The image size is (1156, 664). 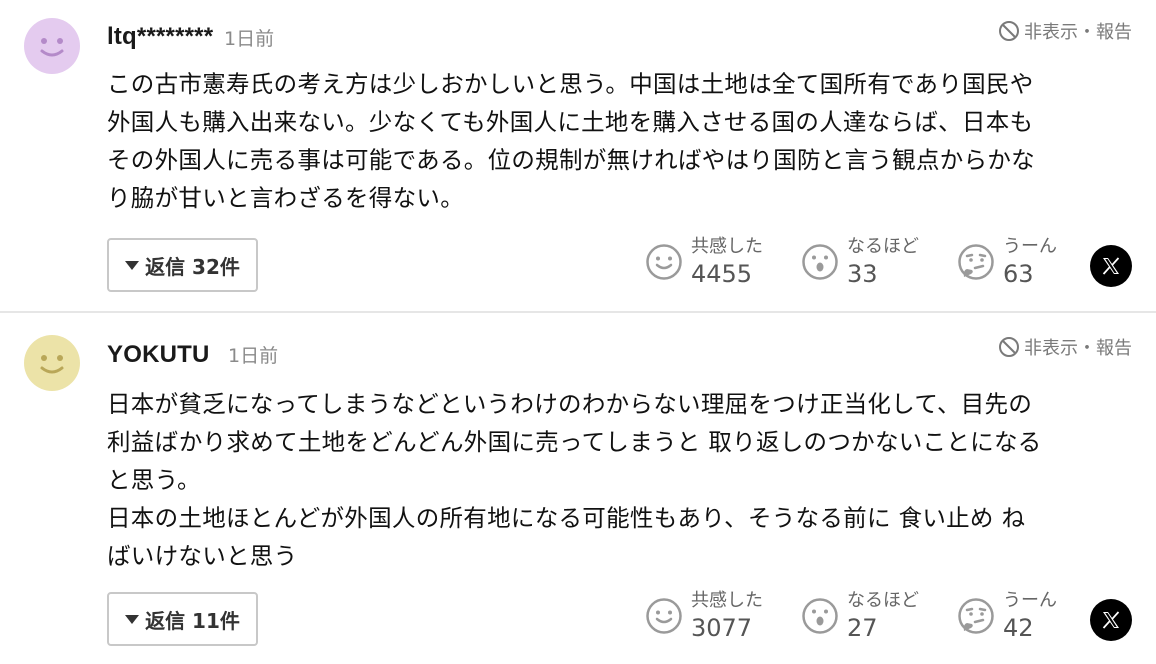 What do you see at coordinates (1018, 628) in the screenshot?
I see `reaction-count: 42` at bounding box center [1018, 628].